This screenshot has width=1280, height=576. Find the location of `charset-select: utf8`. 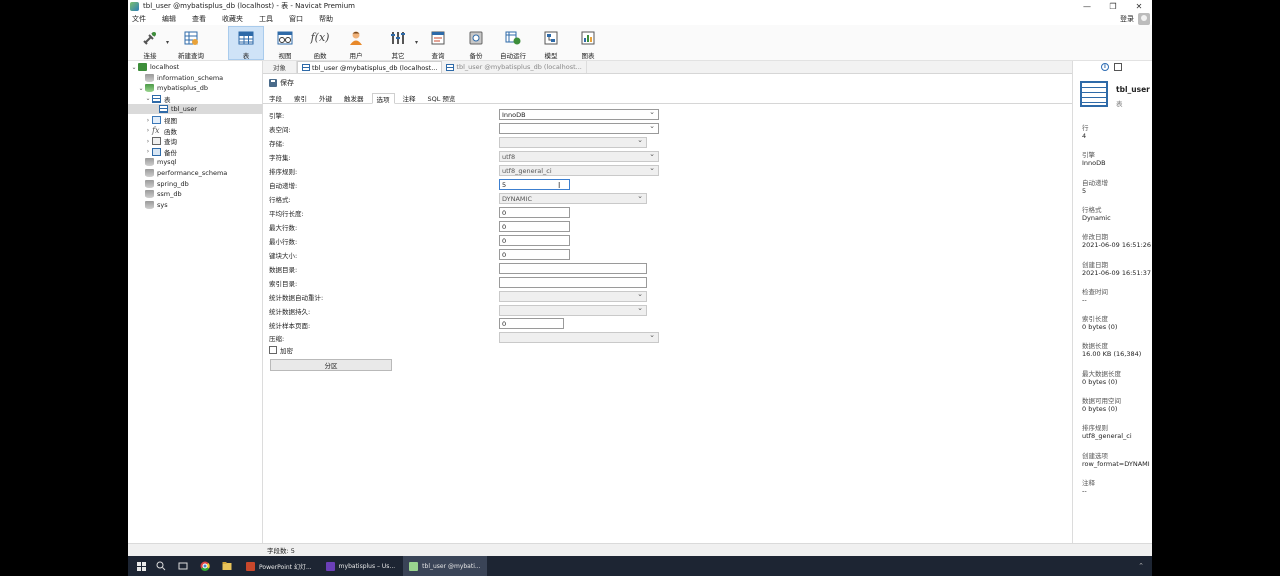

charset-select: utf8 is located at coordinates (579, 156).